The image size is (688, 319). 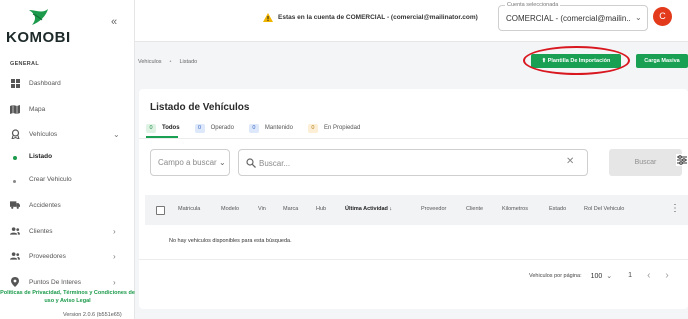 What do you see at coordinates (50, 179) in the screenshot?
I see `sidebar-subitem-label: Crear Vehiculo` at bounding box center [50, 179].